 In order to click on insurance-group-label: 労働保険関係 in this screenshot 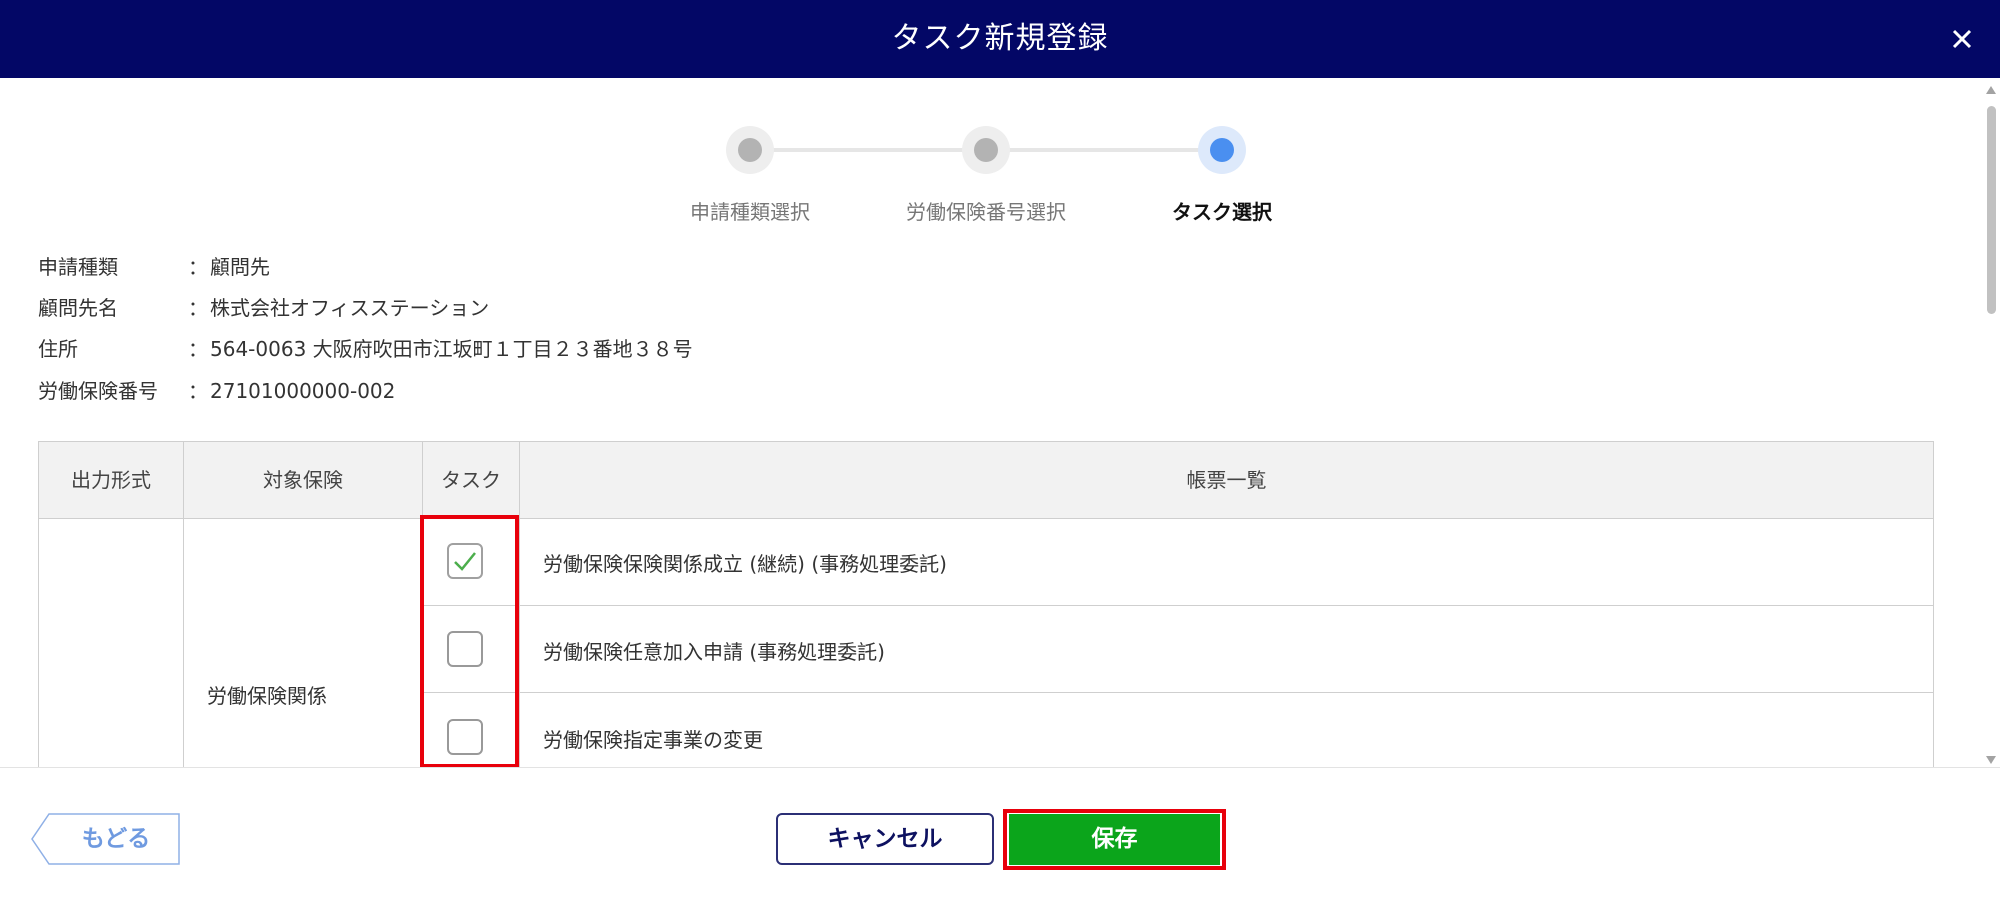, I will do `click(267, 696)`.